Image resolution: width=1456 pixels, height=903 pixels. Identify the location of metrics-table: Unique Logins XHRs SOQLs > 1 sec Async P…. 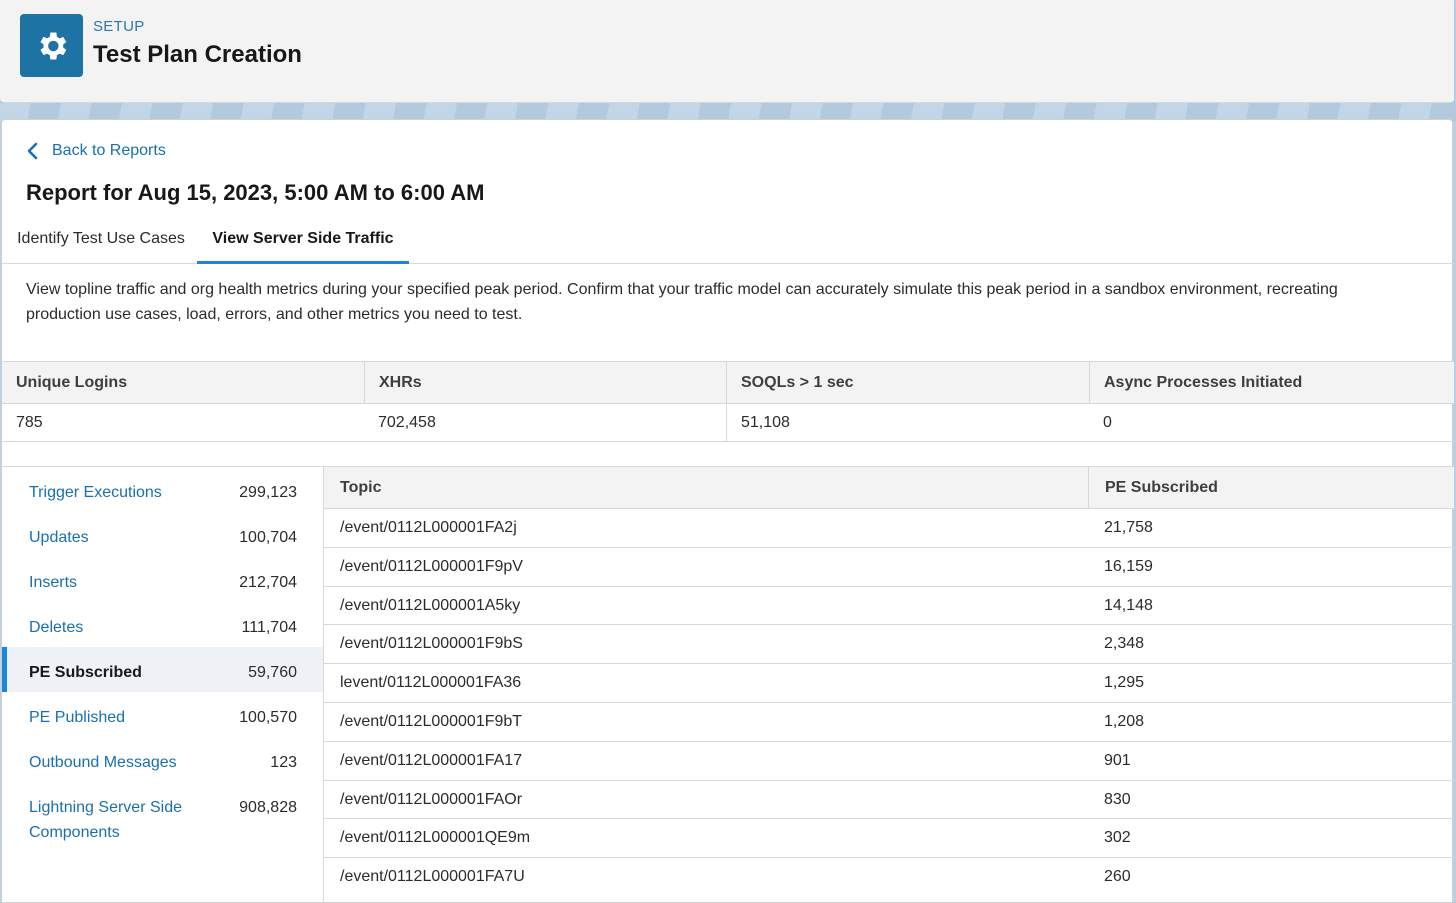
(728, 401).